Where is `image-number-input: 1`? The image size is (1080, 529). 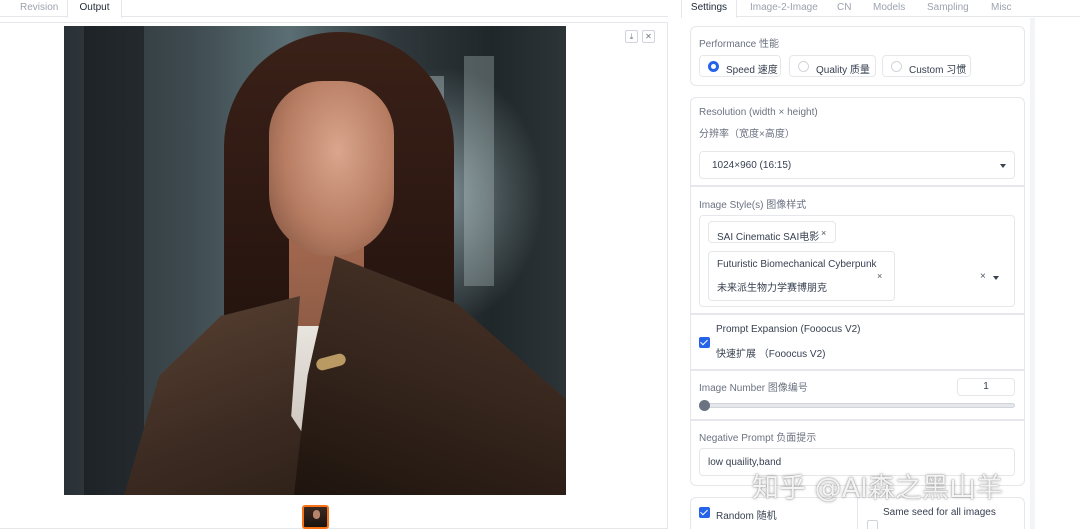
image-number-input: 1 is located at coordinates (986, 387).